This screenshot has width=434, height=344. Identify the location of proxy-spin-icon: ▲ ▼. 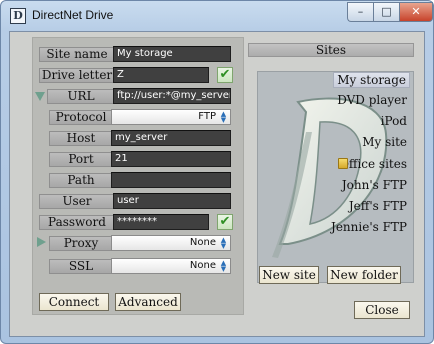
(223, 243).